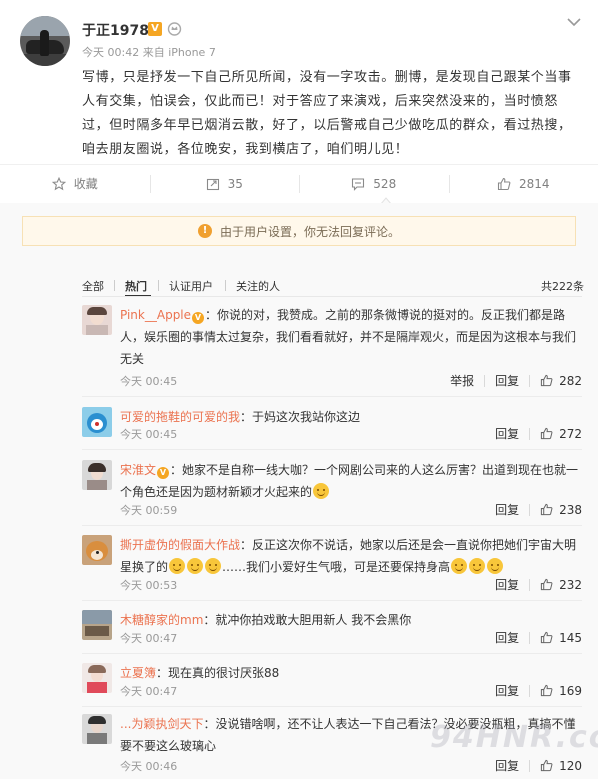 The height and width of the screenshot is (779, 598). What do you see at coordinates (149, 52) in the screenshot?
I see `post-meta: 今天 00:42 来自 iPhone 7` at bounding box center [149, 52].